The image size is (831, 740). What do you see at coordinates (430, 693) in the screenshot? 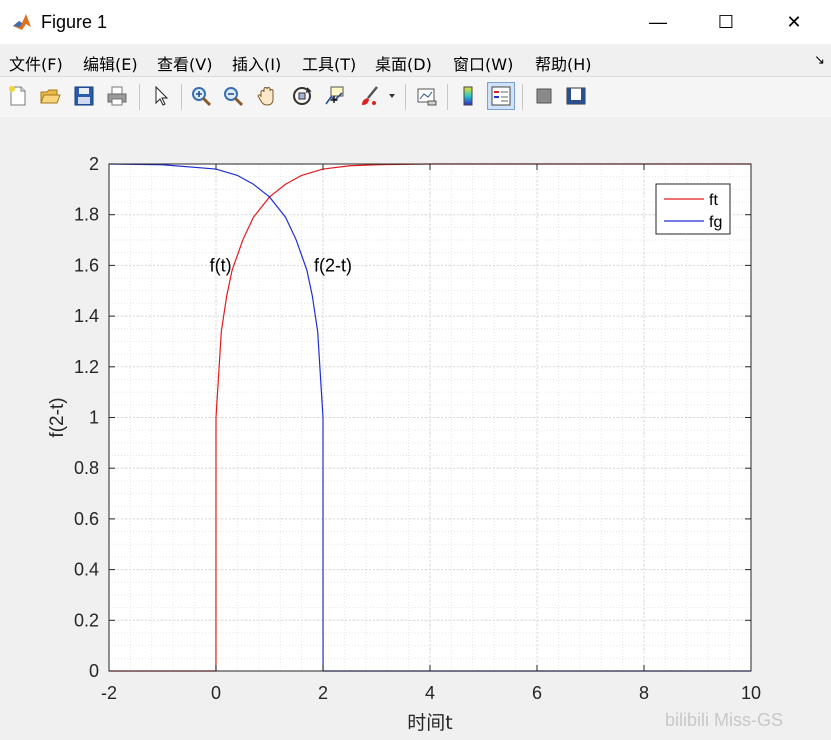
I see `x-tick-label: 4` at bounding box center [430, 693].